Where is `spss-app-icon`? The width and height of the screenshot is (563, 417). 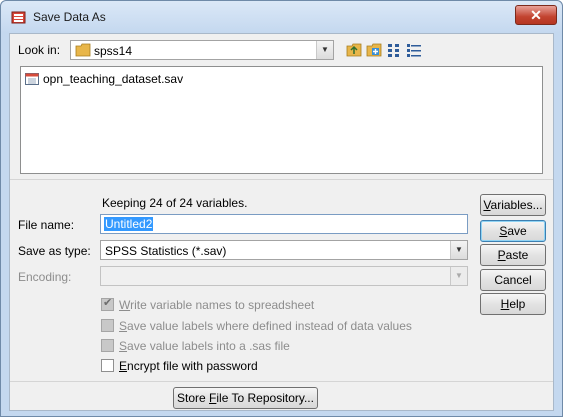 spss-app-icon is located at coordinates (18, 17).